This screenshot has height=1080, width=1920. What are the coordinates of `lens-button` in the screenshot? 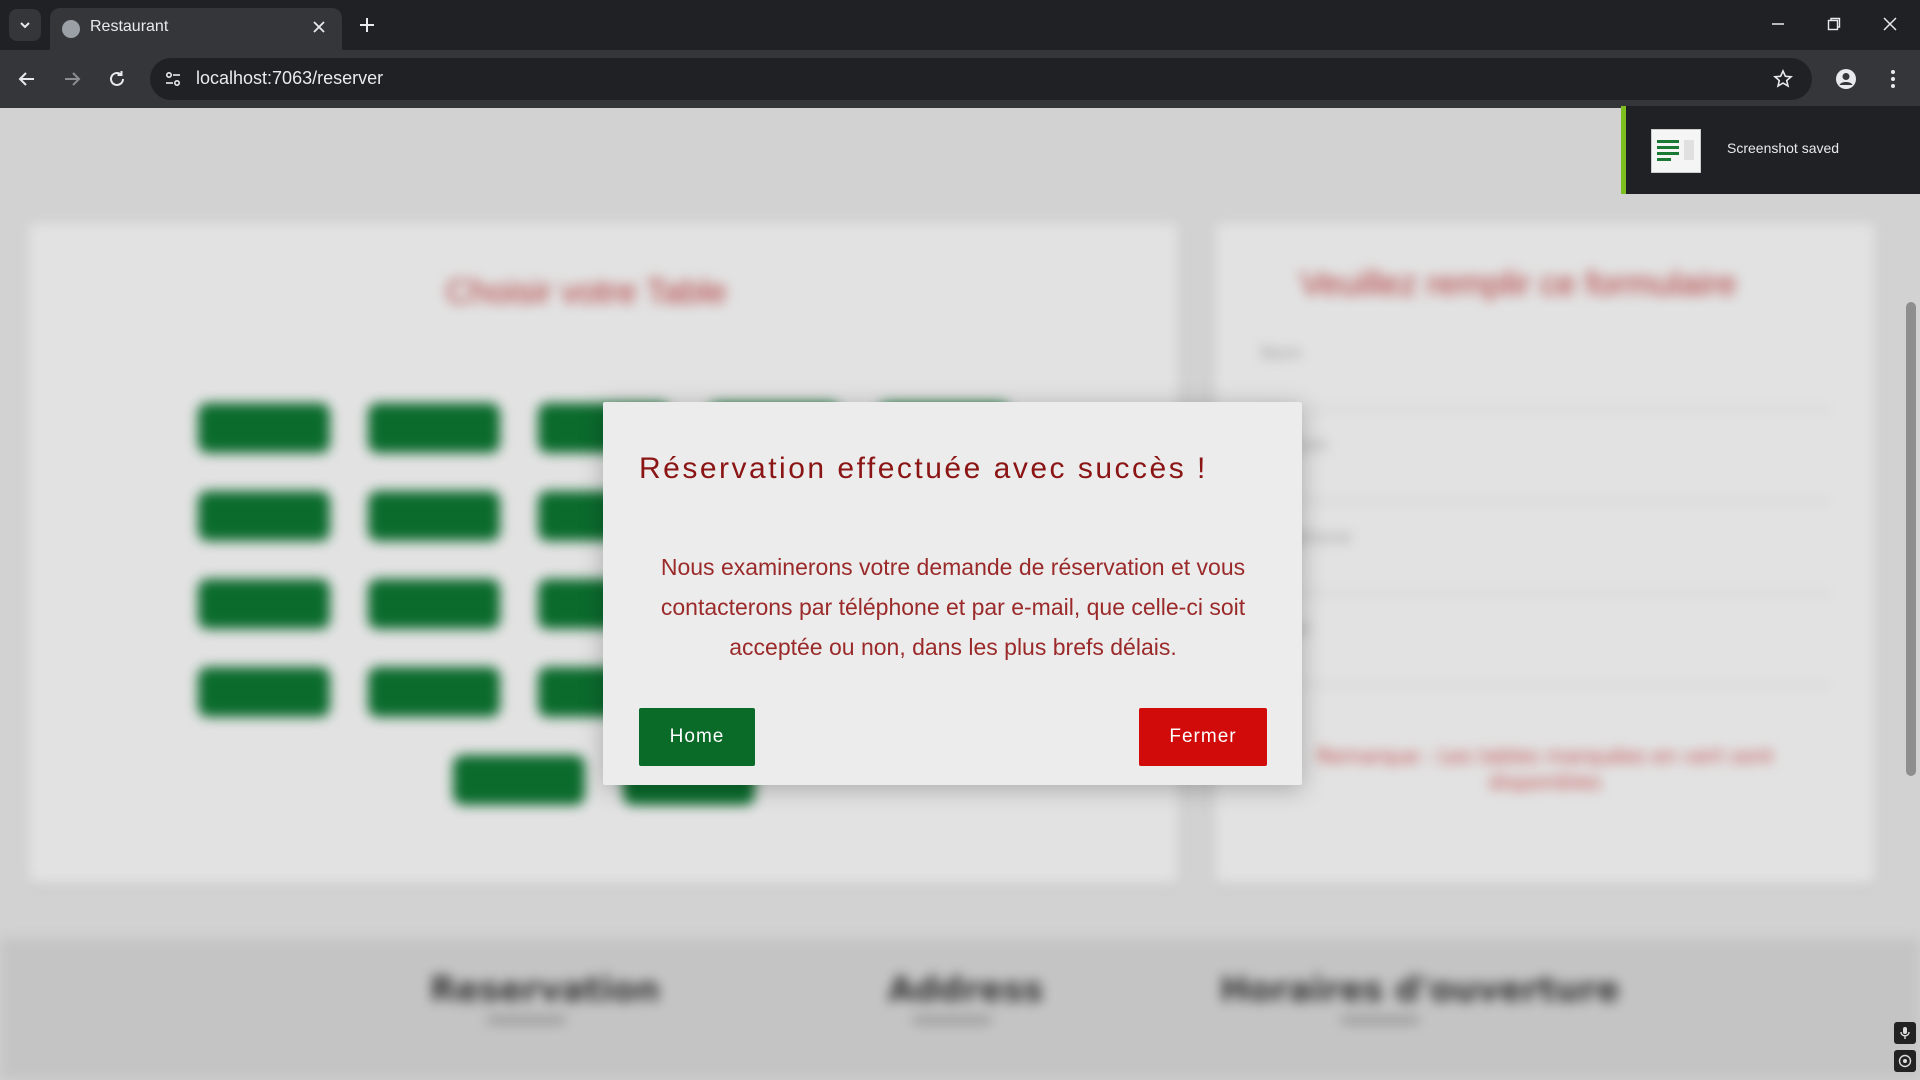 It's located at (1905, 1061).